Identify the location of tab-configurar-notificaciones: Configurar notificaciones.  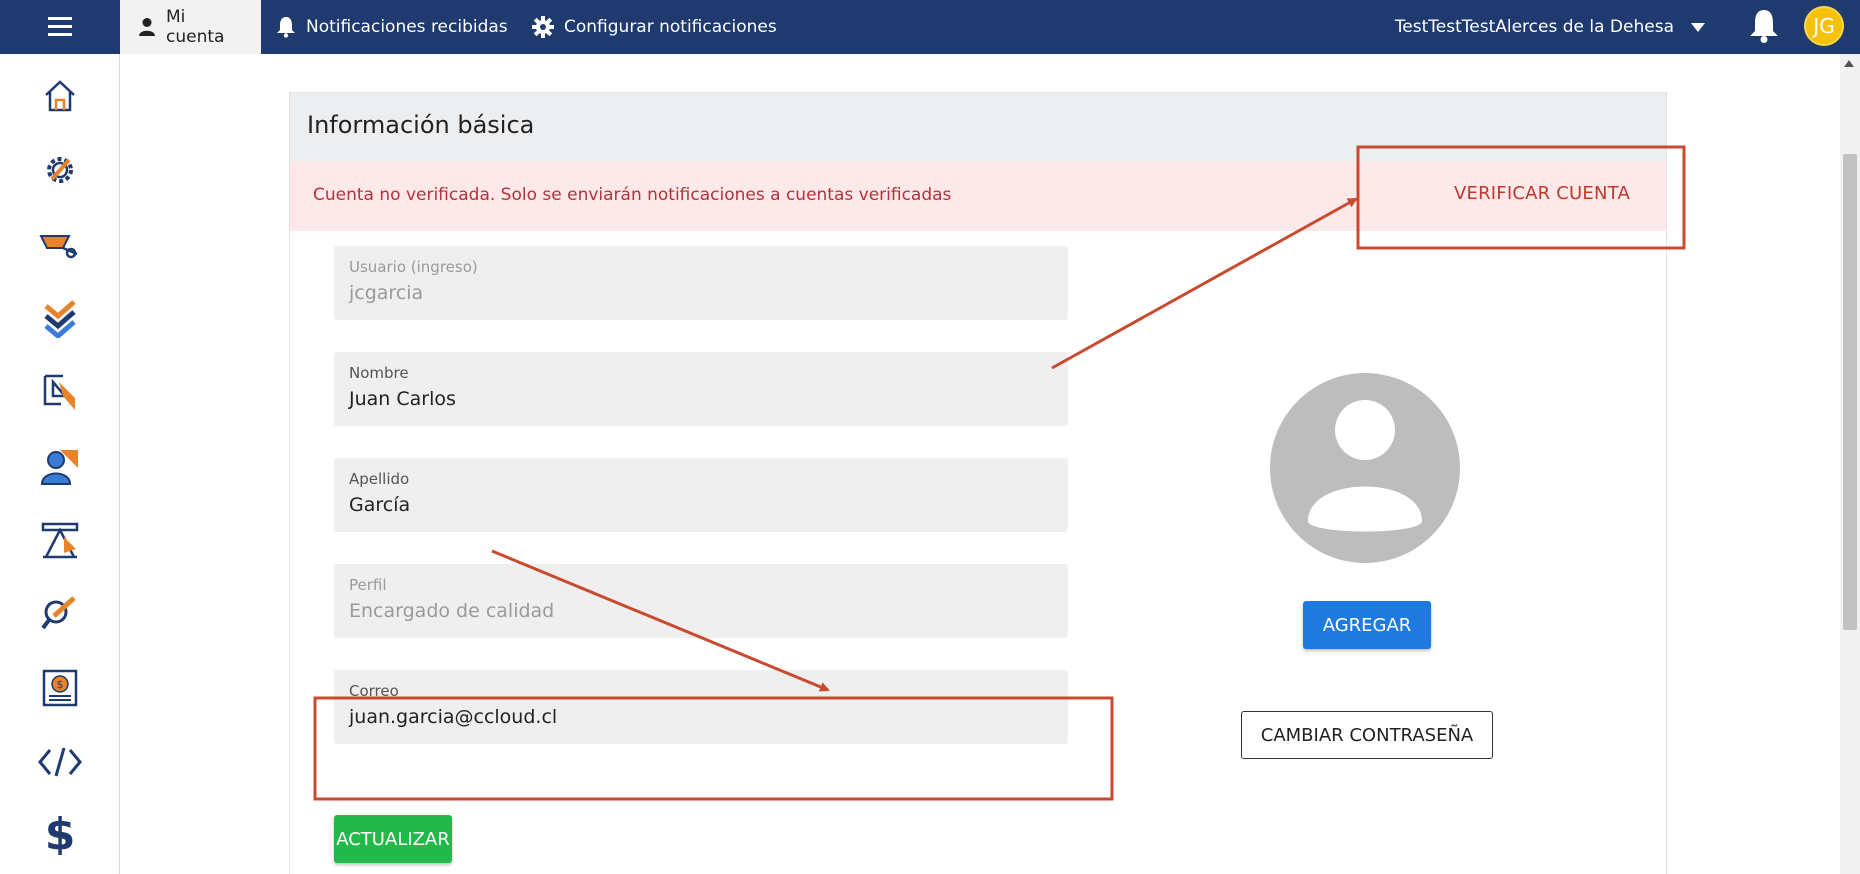
(654, 27).